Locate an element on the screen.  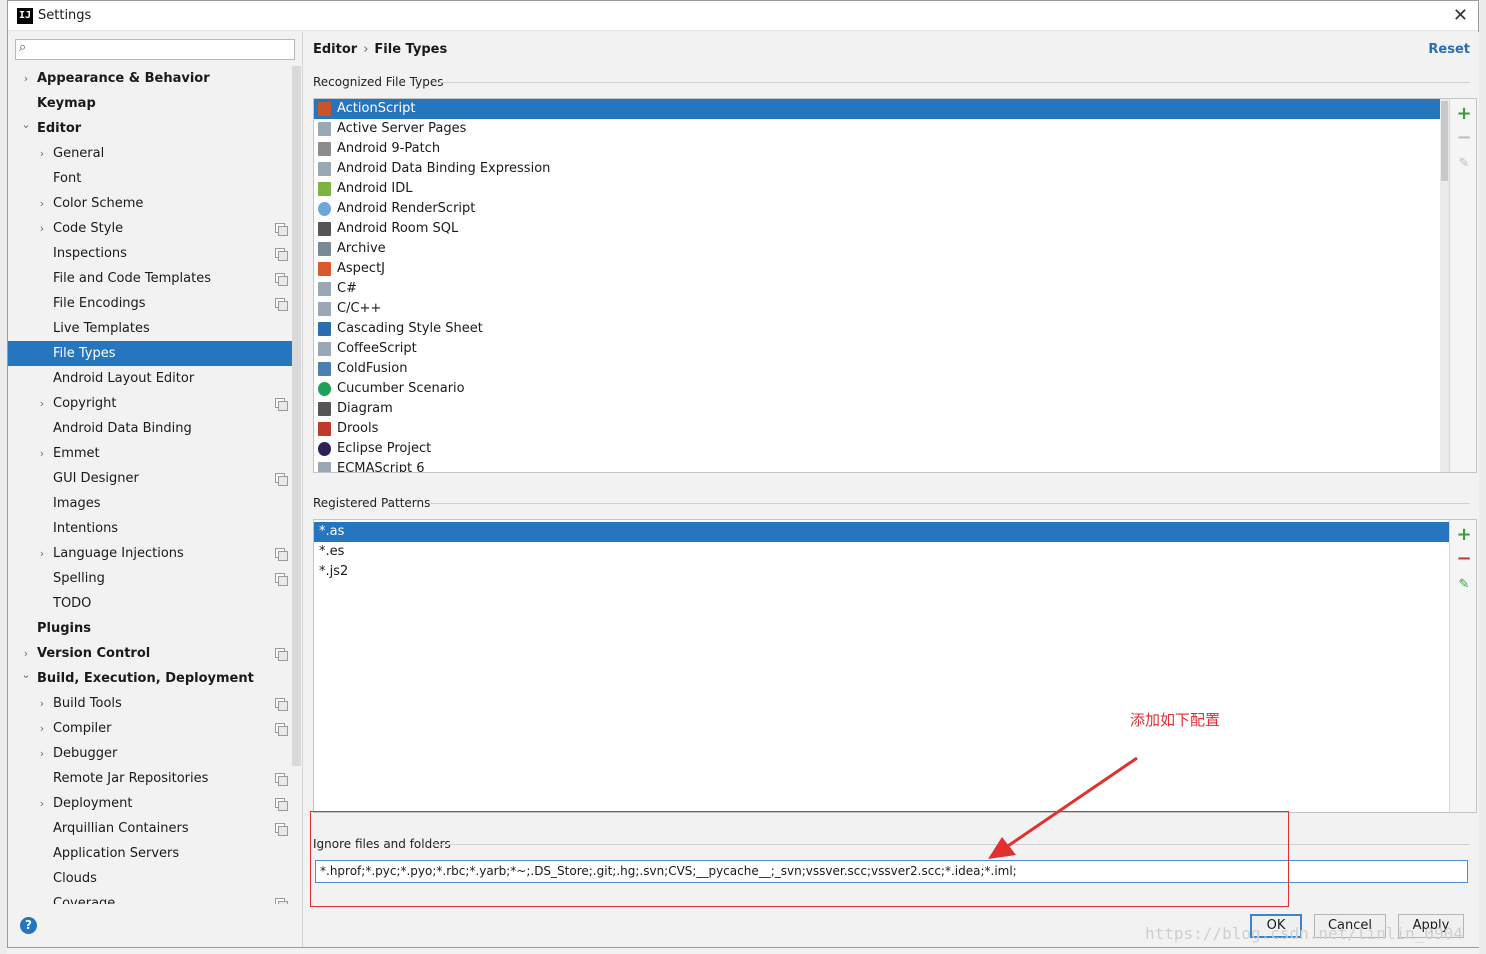
breadcrumb-current: File Types is located at coordinates (411, 49).